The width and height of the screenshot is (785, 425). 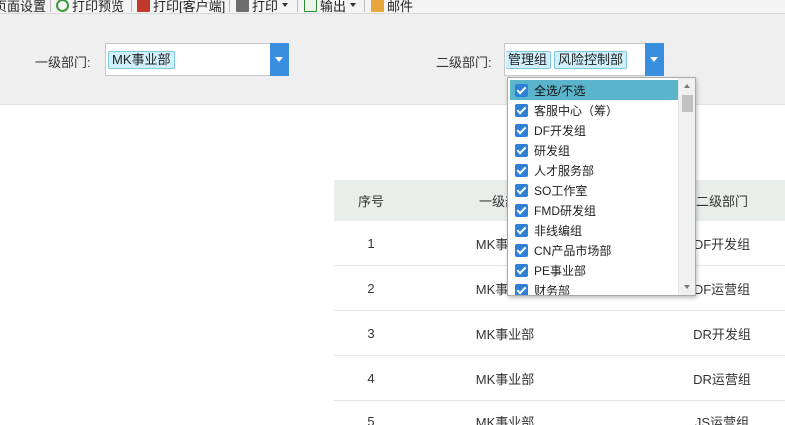 I want to click on report-toolbar: 页面设置 打印预览 打印[客户端] 打印 输出 邮件, so click(x=392, y=7).